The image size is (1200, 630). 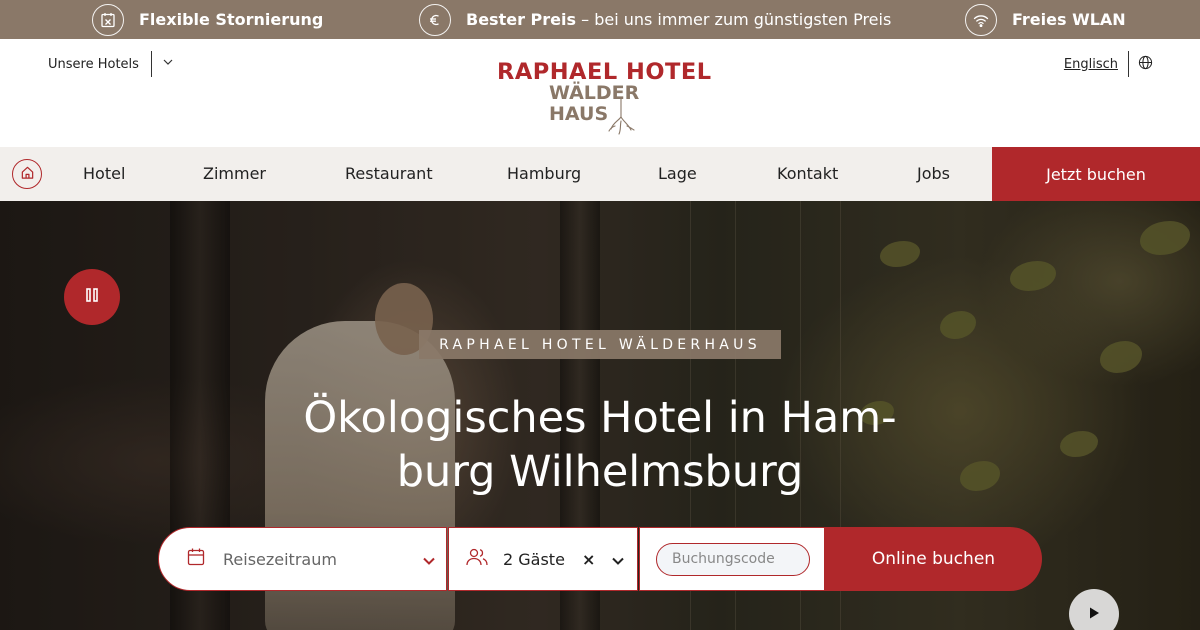 I want to click on euro-icon, so click(x=435, y=19).